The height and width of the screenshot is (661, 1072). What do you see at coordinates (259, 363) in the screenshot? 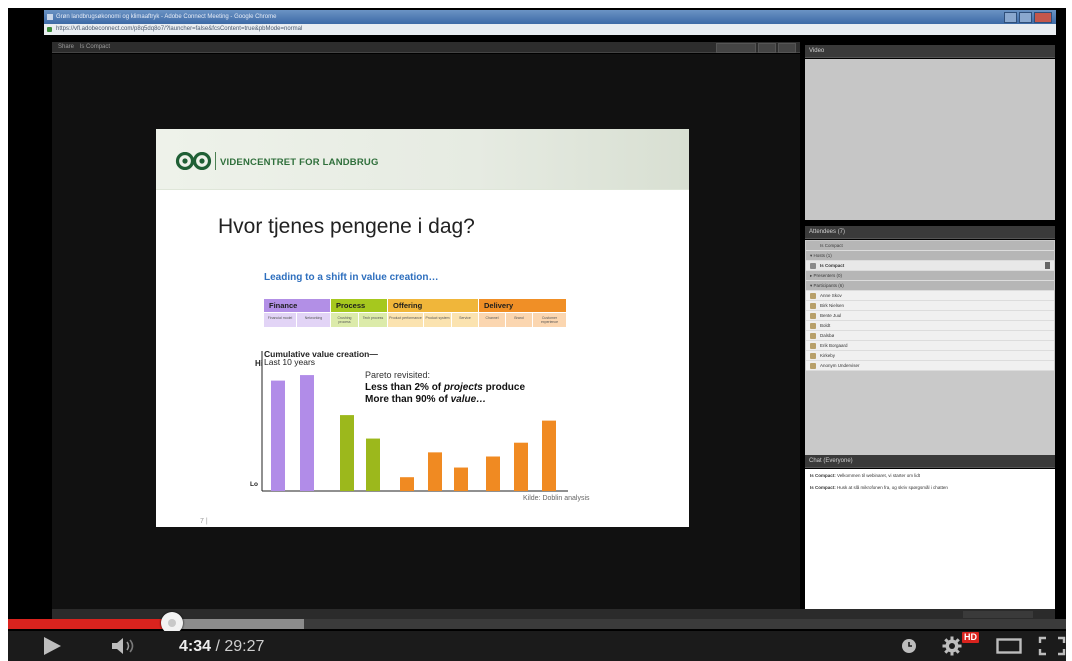
I see `axis-hi-label: Hi` at bounding box center [259, 363].